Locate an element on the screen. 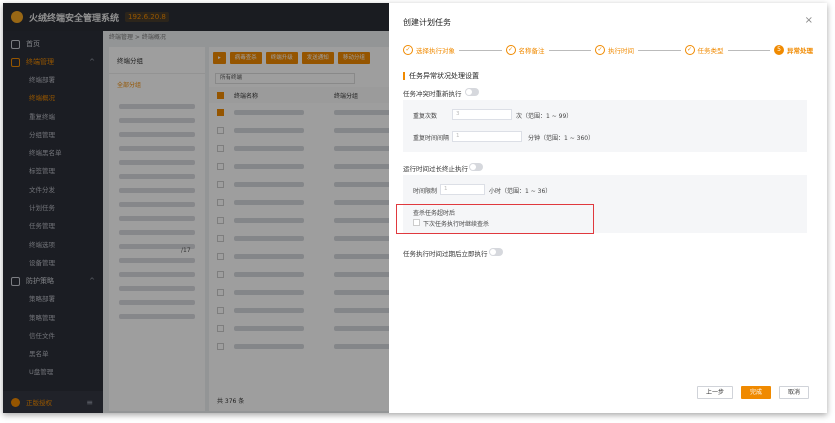 This screenshot has height=423, width=835. step-label: 任务类型 is located at coordinates (710, 51).